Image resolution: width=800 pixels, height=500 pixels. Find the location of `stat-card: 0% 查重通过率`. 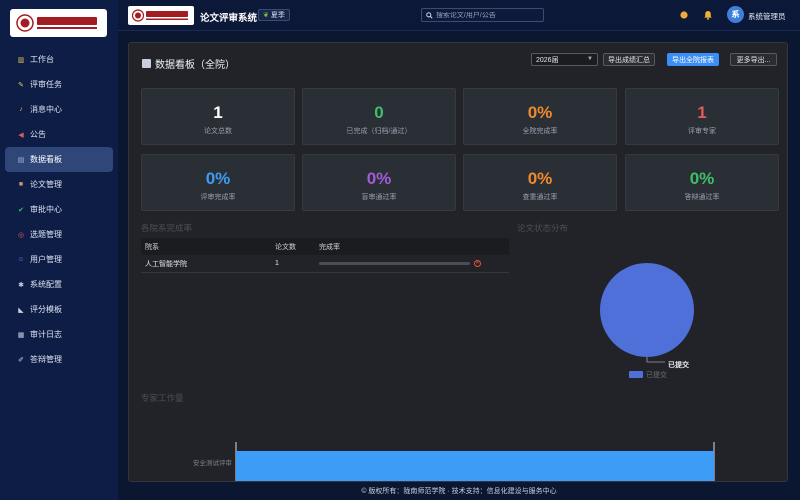

stat-card: 0% 查重通过率 is located at coordinates (540, 182).